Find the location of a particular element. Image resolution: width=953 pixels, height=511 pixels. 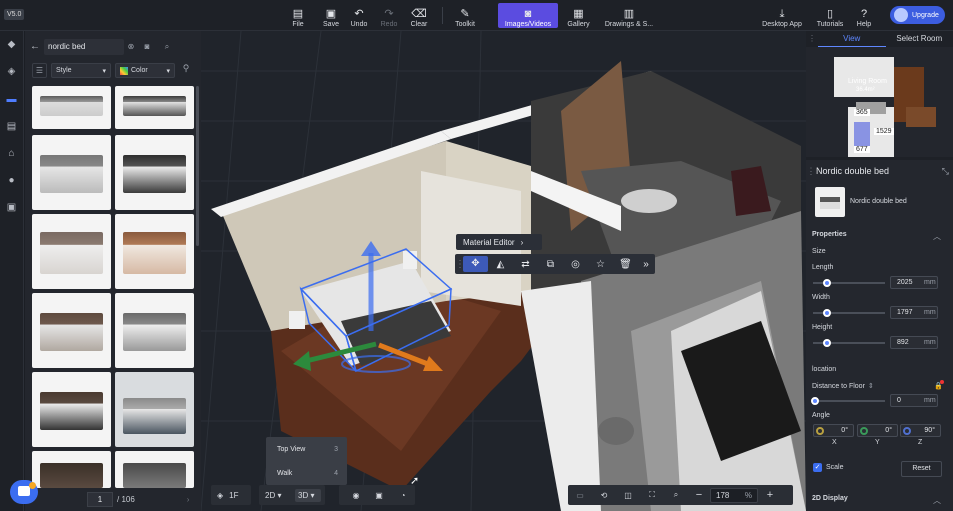

view-mode-switch: 2D ▾ 3D ▾ is located at coordinates (292, 495).